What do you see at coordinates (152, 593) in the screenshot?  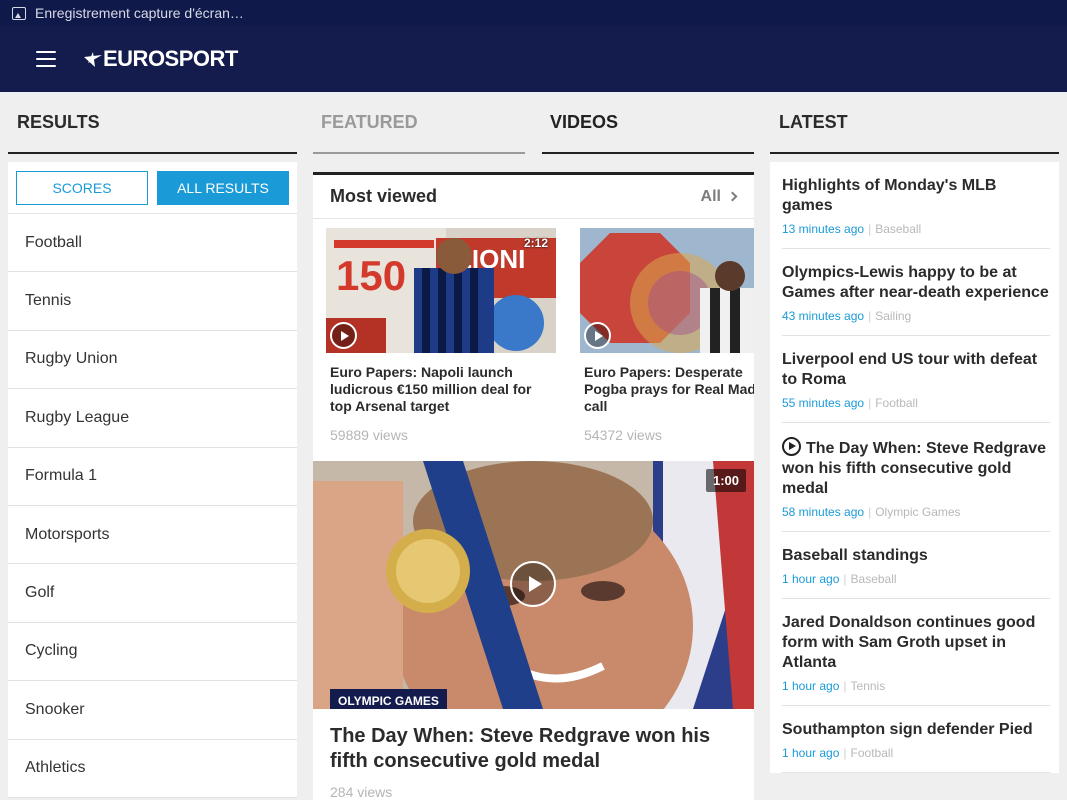 I see `sport-item-golf: Golf` at bounding box center [152, 593].